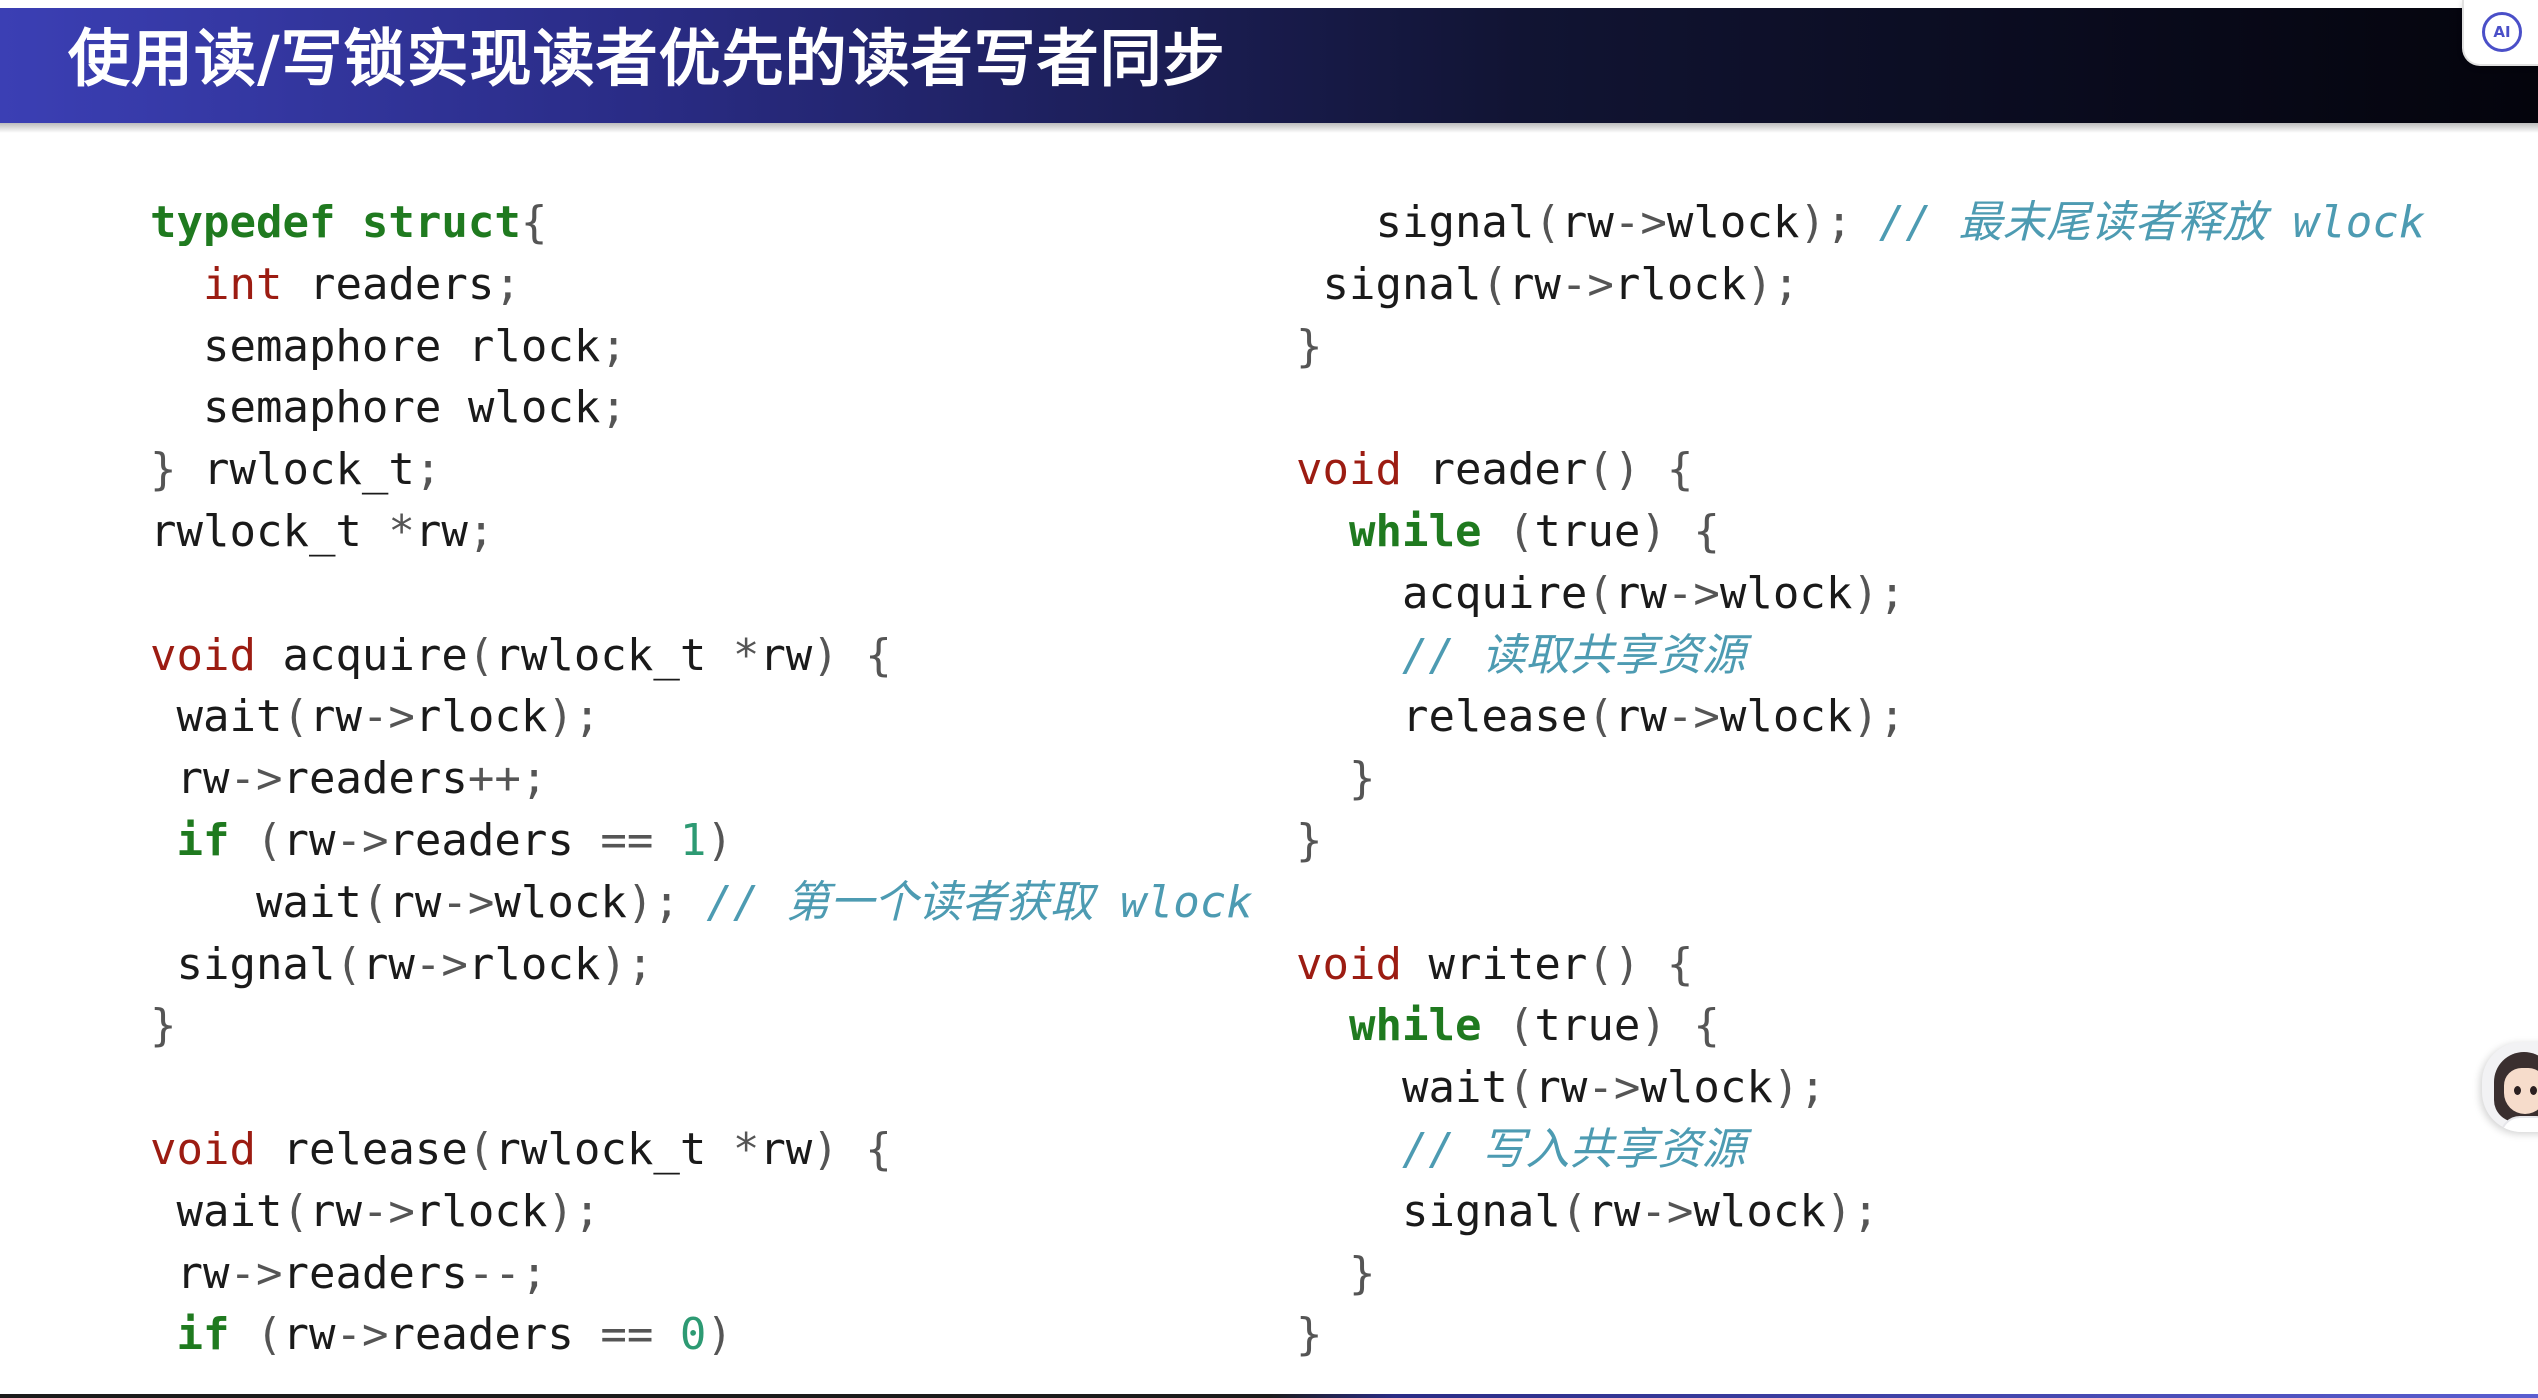 This screenshot has height=1398, width=2538. What do you see at coordinates (1494, 964) in the screenshot?
I see `code-token: writer` at bounding box center [1494, 964].